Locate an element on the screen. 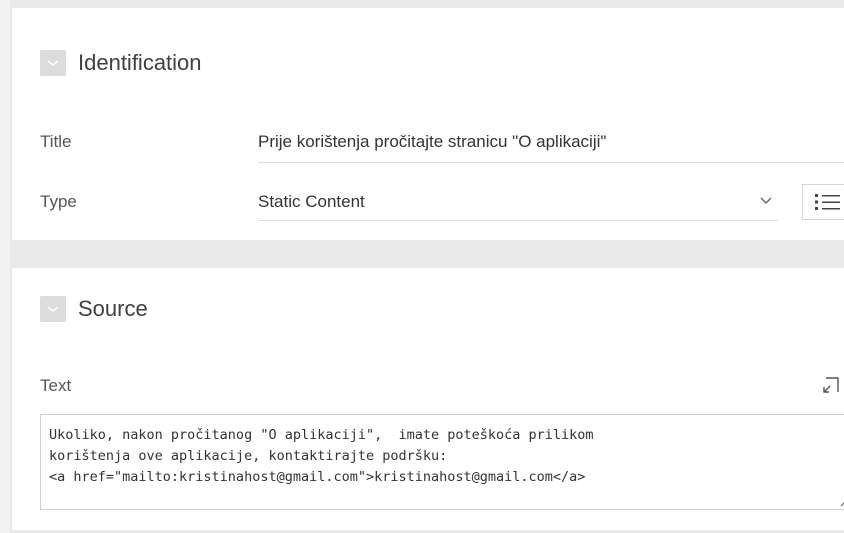 This screenshot has width=844, height=533. source-collapse-button is located at coordinates (53, 309).